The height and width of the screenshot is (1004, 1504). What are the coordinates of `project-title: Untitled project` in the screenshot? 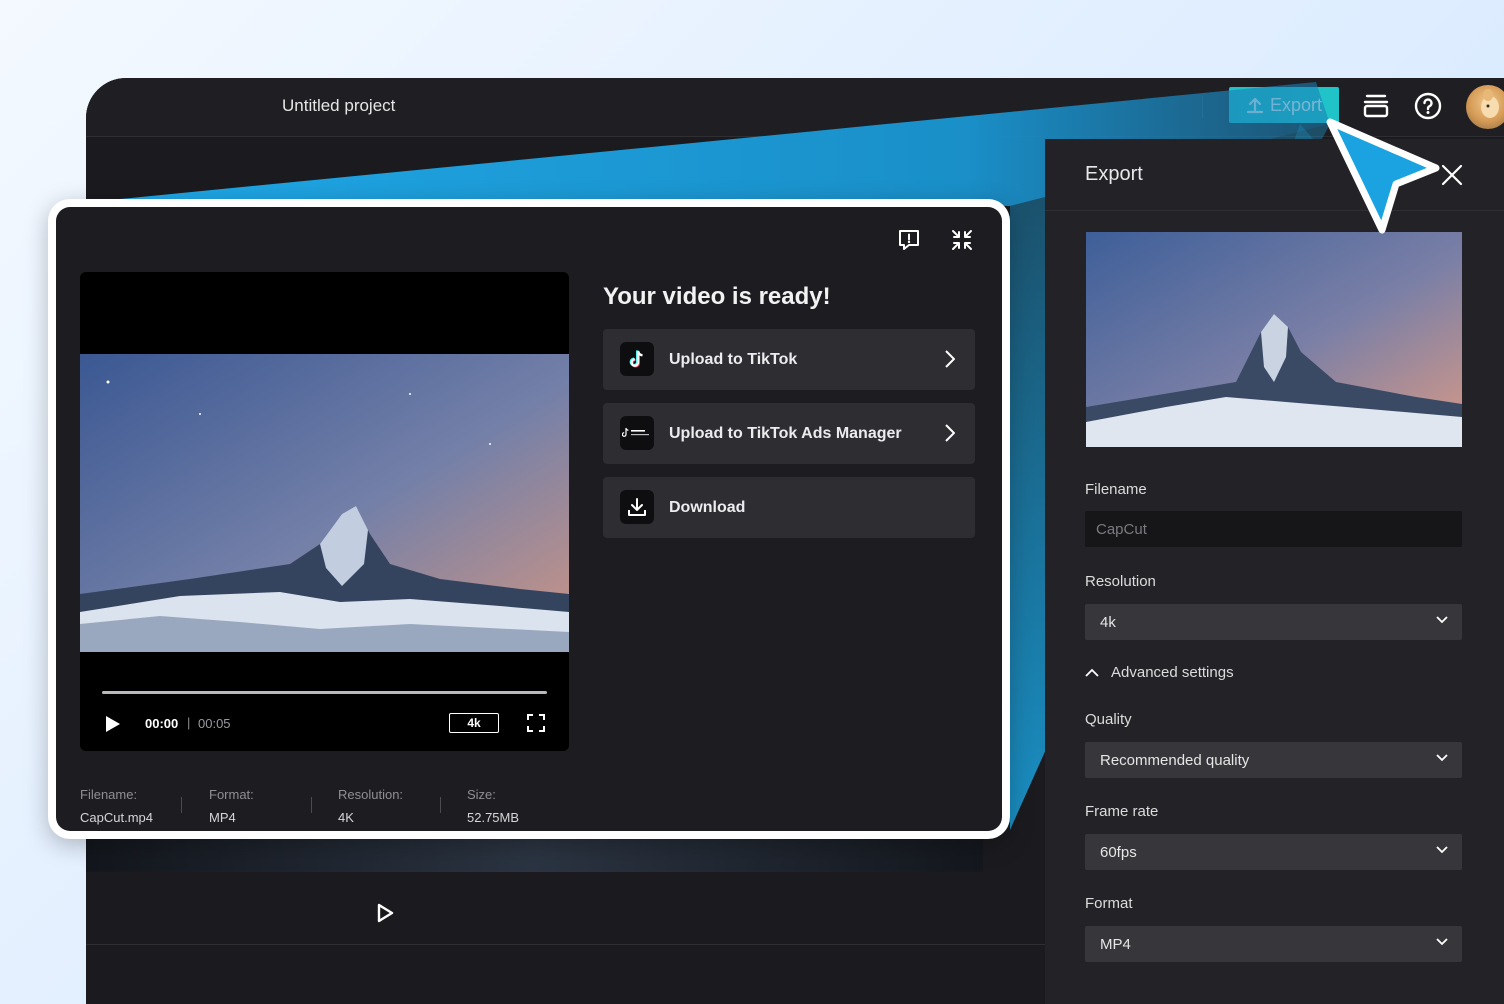 It's located at (338, 106).